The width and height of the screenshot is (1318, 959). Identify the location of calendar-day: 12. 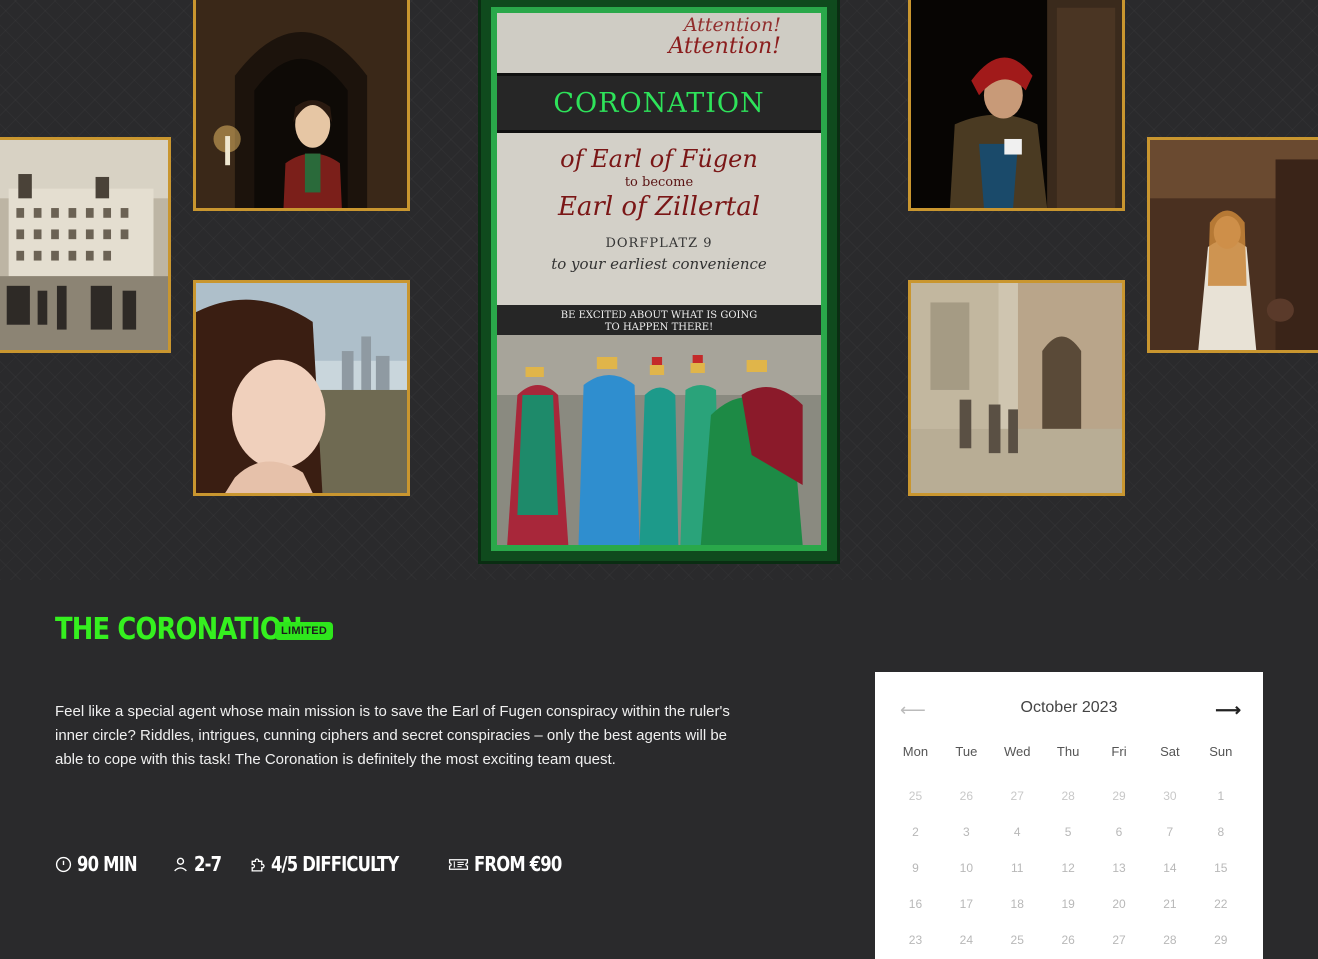
(1068, 868).